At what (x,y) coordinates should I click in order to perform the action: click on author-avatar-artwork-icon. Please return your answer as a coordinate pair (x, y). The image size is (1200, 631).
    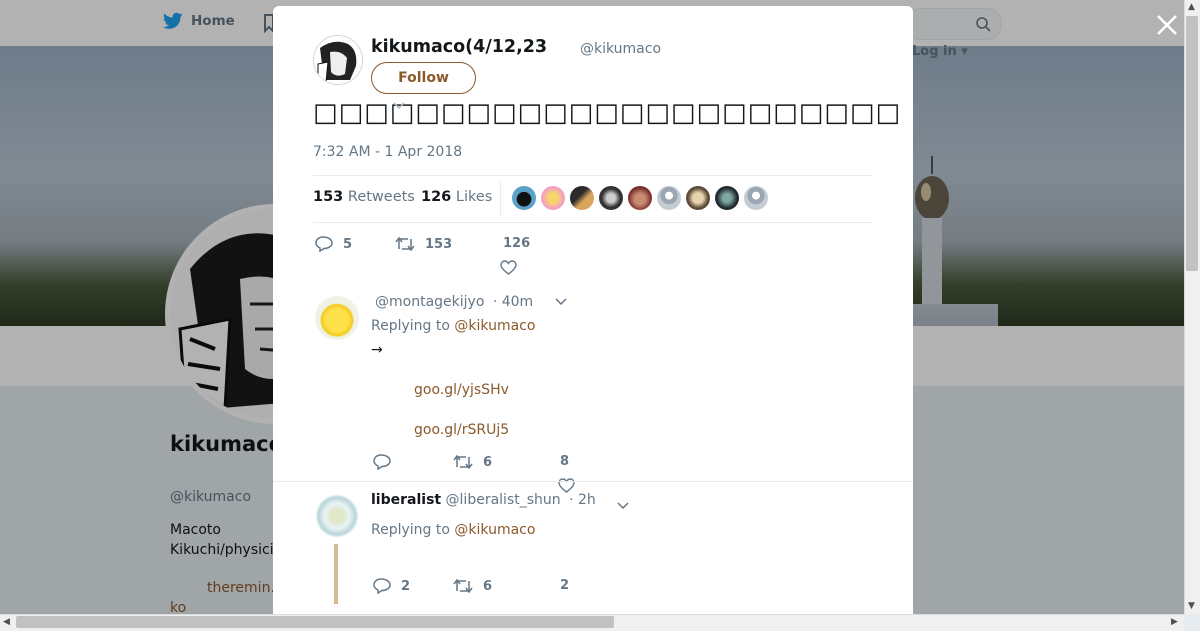
    Looking at the image, I should click on (338, 60).